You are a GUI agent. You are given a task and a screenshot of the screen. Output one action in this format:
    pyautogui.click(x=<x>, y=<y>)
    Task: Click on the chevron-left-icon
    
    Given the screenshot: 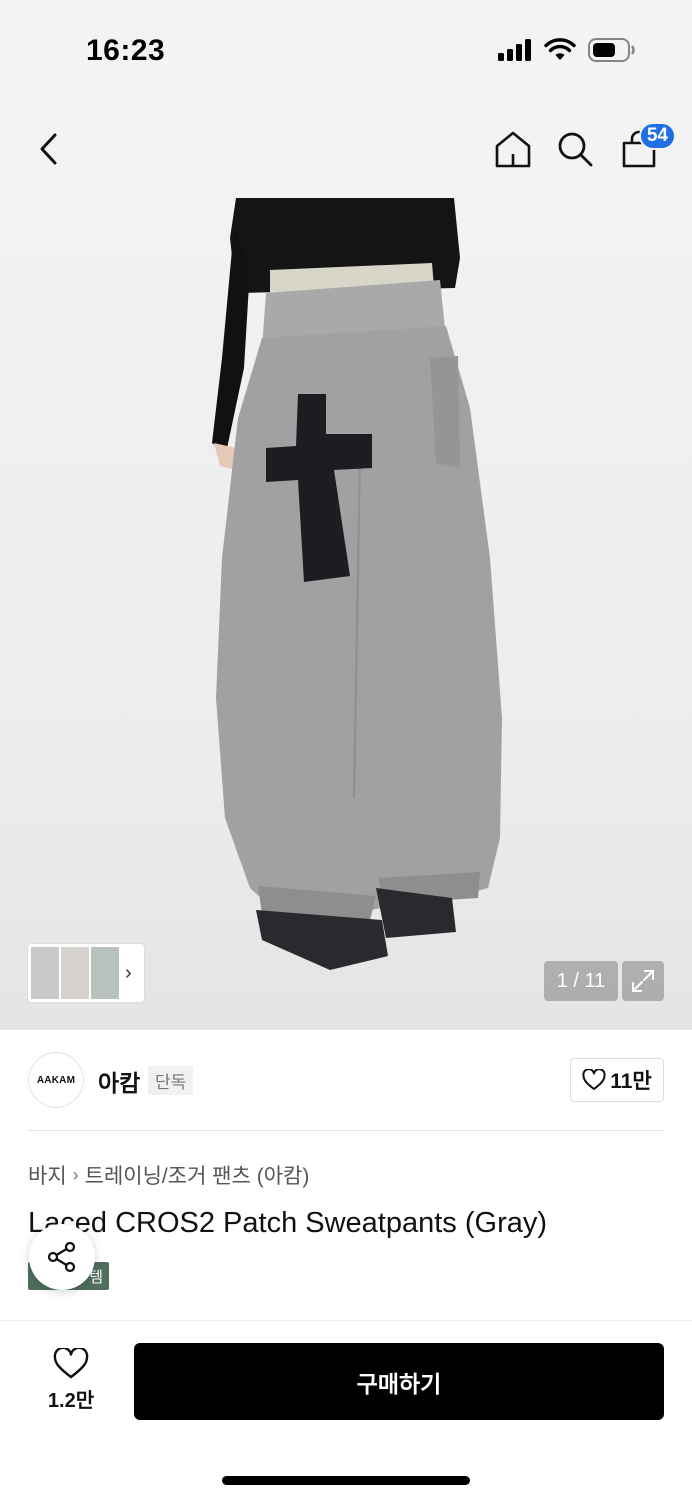 What is the action you would take?
    pyautogui.click(x=48, y=149)
    